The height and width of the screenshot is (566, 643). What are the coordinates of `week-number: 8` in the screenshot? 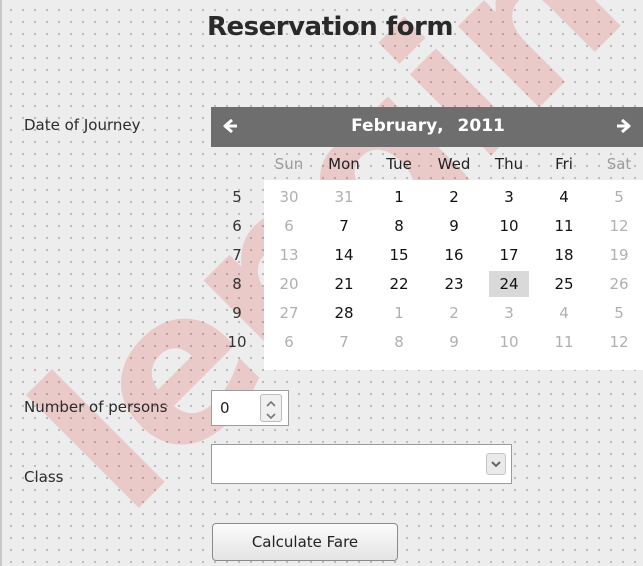 It's located at (237, 284).